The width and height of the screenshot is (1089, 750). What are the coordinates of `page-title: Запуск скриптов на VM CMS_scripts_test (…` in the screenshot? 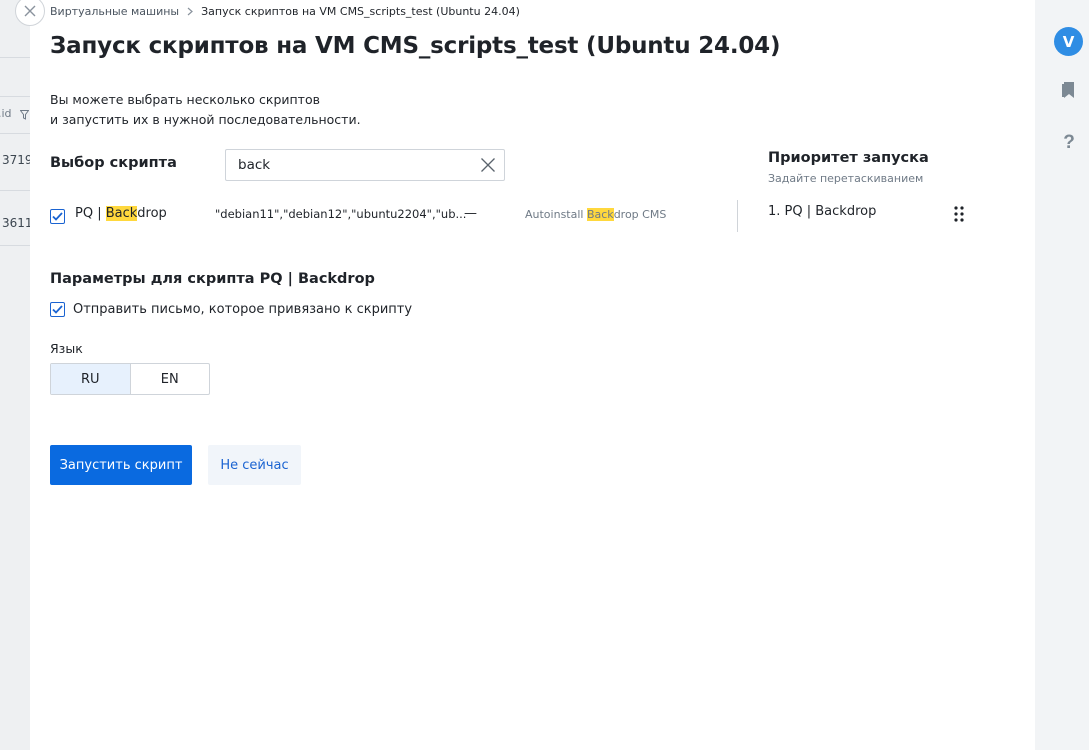 It's located at (415, 46).